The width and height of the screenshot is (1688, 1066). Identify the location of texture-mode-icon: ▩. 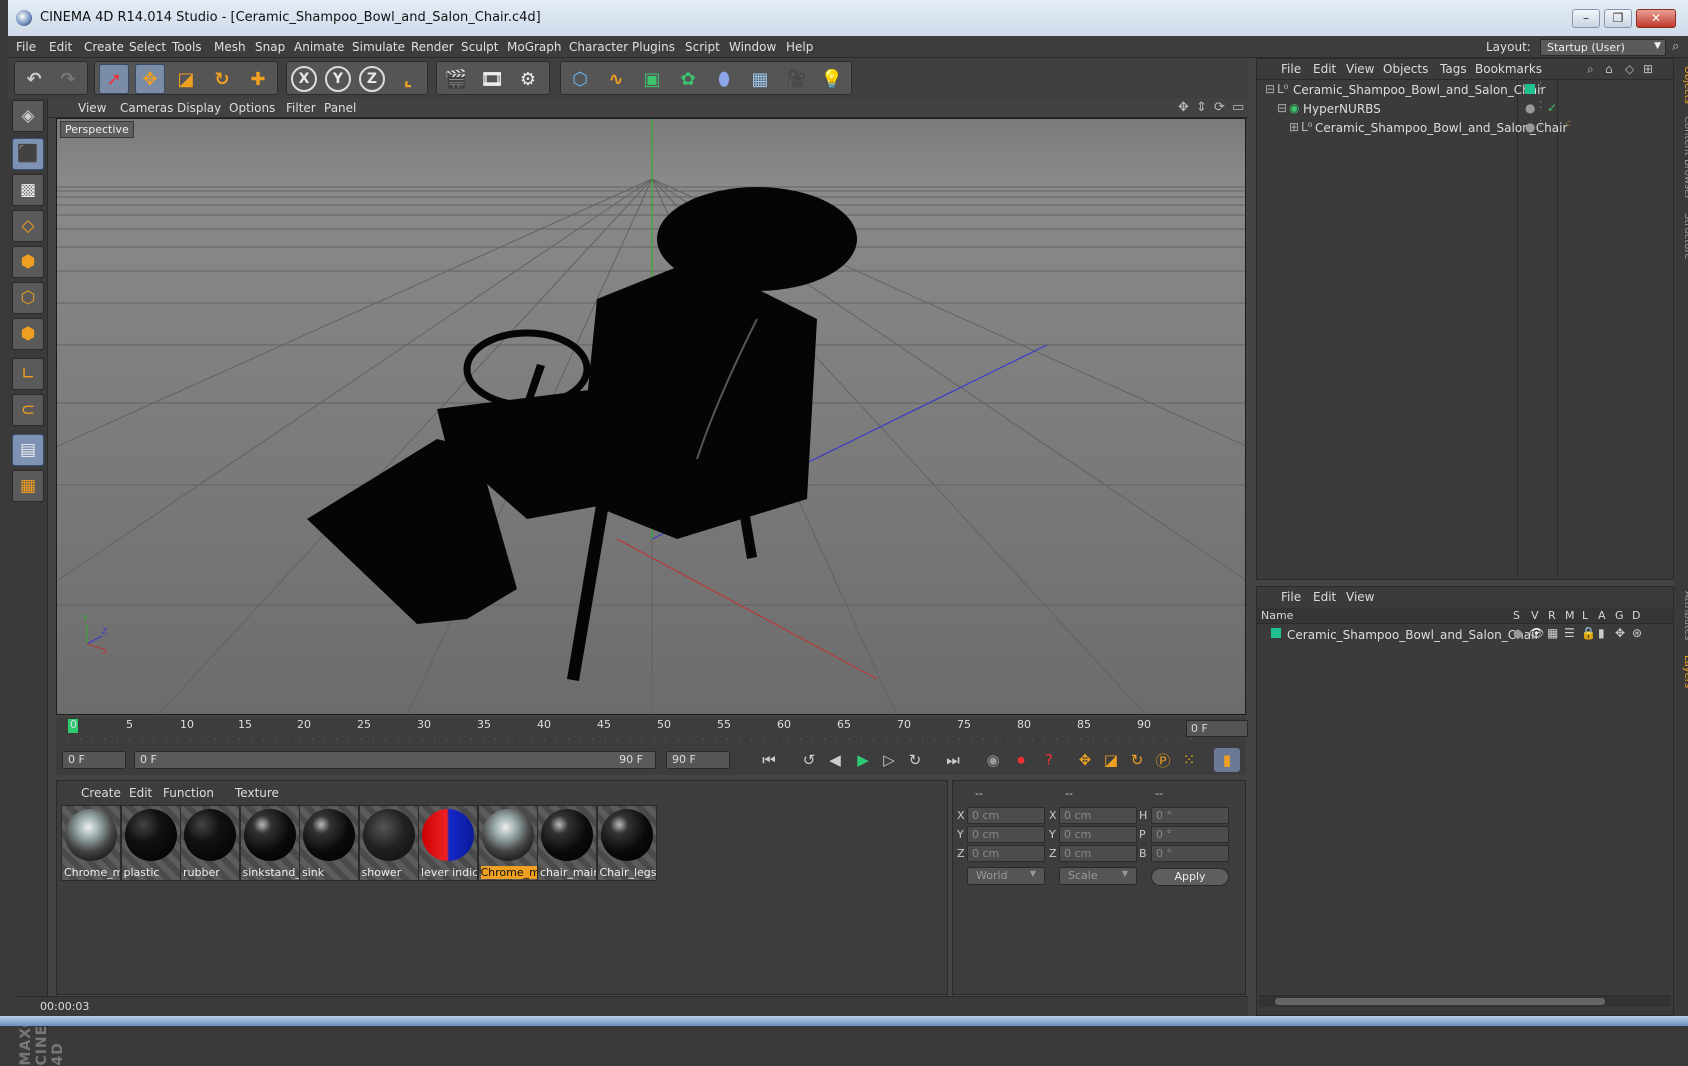
(28, 190).